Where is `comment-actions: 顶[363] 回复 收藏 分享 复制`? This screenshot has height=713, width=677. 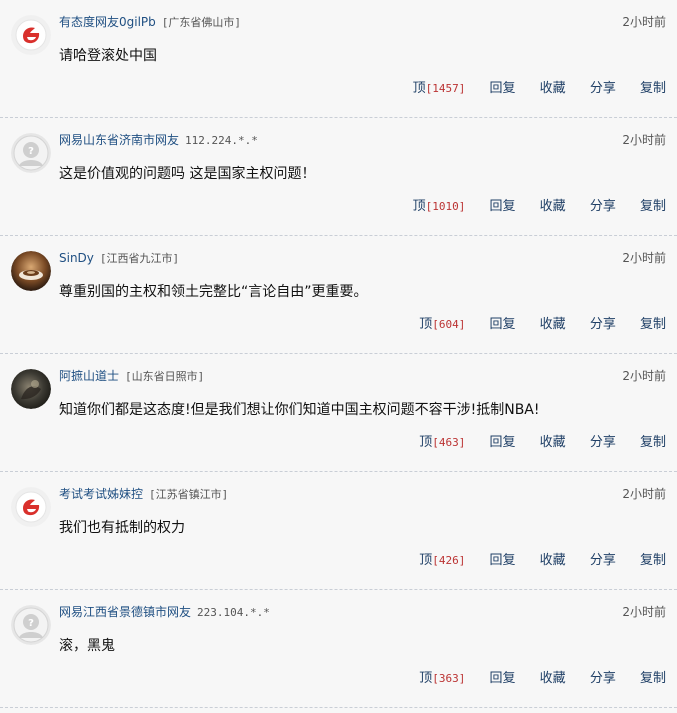
comment-actions: 顶[363] 回复 收藏 分享 复制 is located at coordinates (542, 679).